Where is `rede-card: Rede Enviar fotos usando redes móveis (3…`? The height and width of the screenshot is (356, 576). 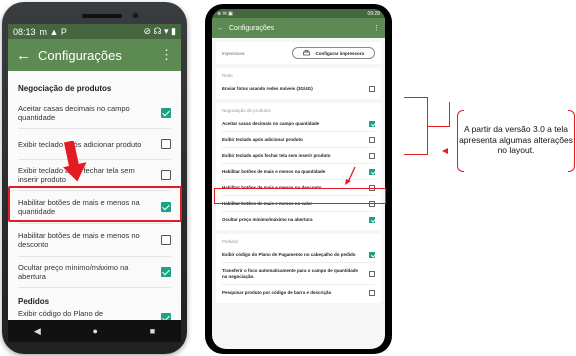 rede-card: Rede Enviar fotos usando redes móveis (3… is located at coordinates (298, 83).